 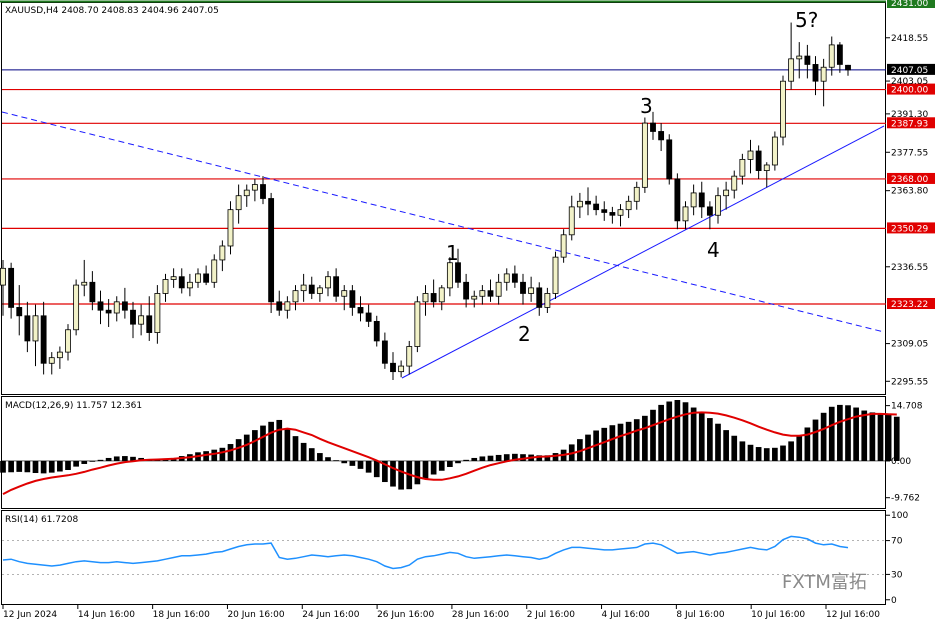 What do you see at coordinates (551, 615) in the screenshot?
I see `time-tick-label: 2 Jul 16:00` at bounding box center [551, 615].